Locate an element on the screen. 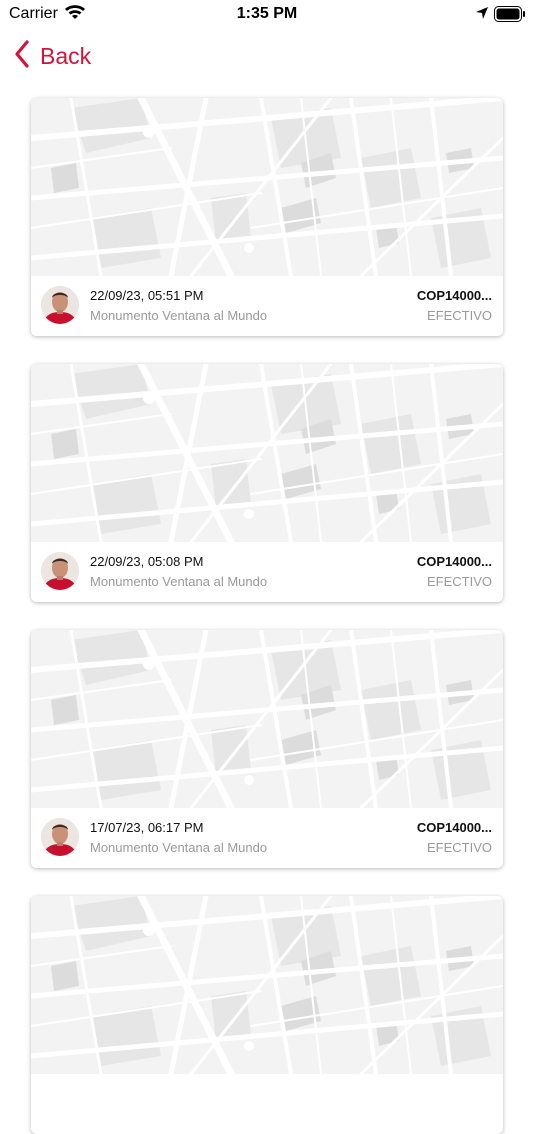 The image size is (534, 1134). chevron-left-icon is located at coordinates (22, 56).